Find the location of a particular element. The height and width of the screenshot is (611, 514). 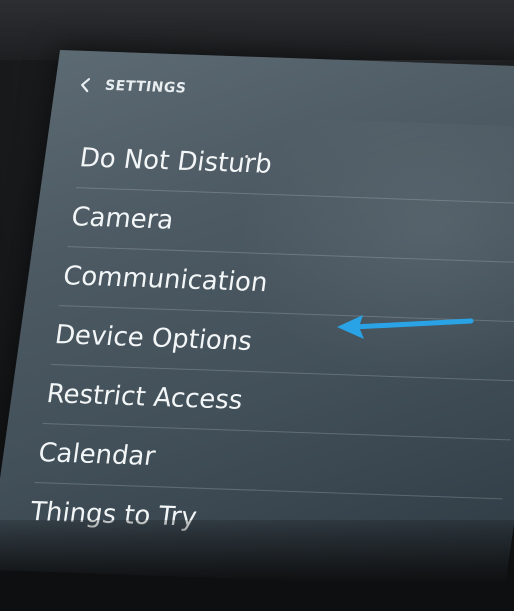

menu-item-label: Calendar is located at coordinates (97, 455).